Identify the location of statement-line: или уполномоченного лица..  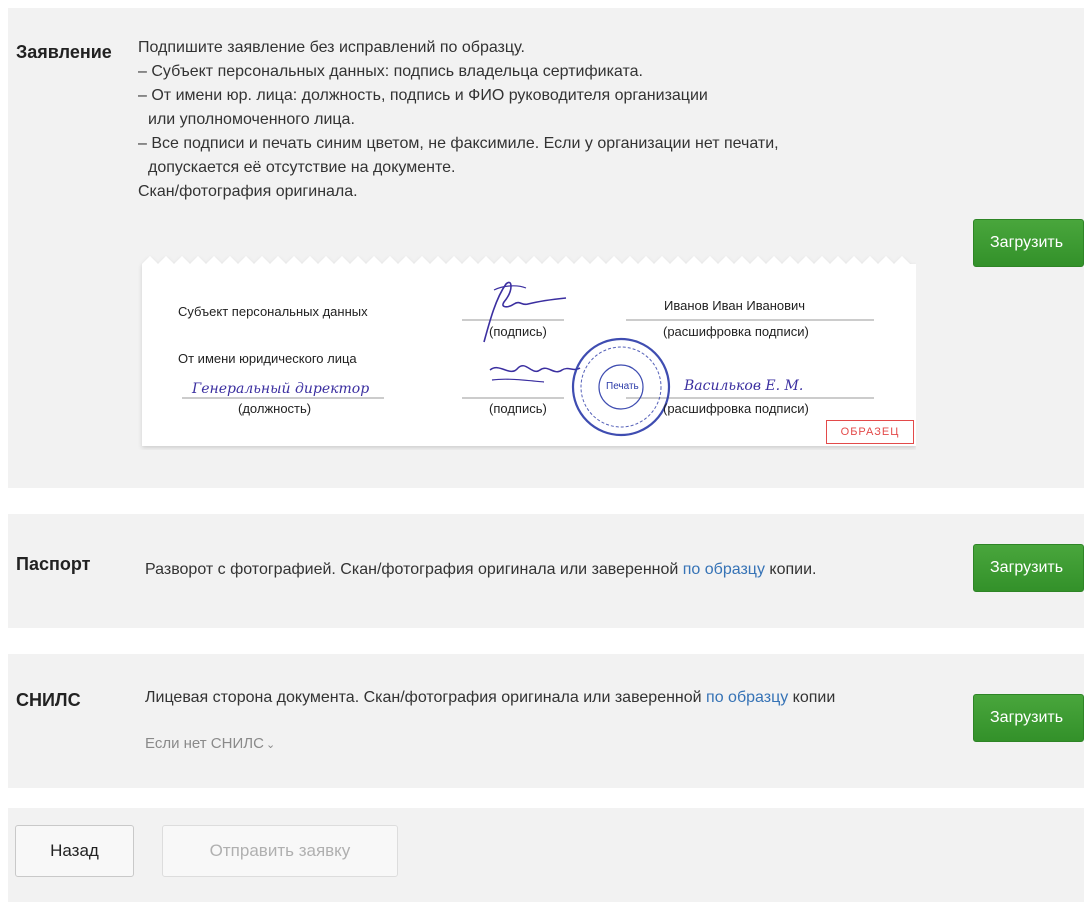
(251, 119).